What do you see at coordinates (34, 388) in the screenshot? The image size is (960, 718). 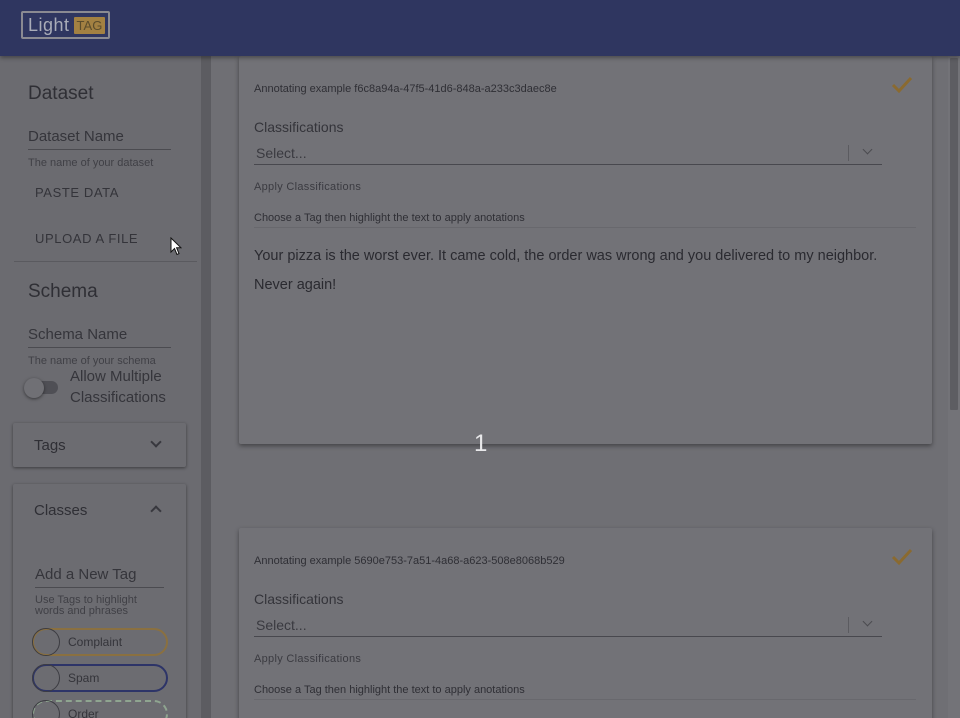 I see `toggle-thumb` at bounding box center [34, 388].